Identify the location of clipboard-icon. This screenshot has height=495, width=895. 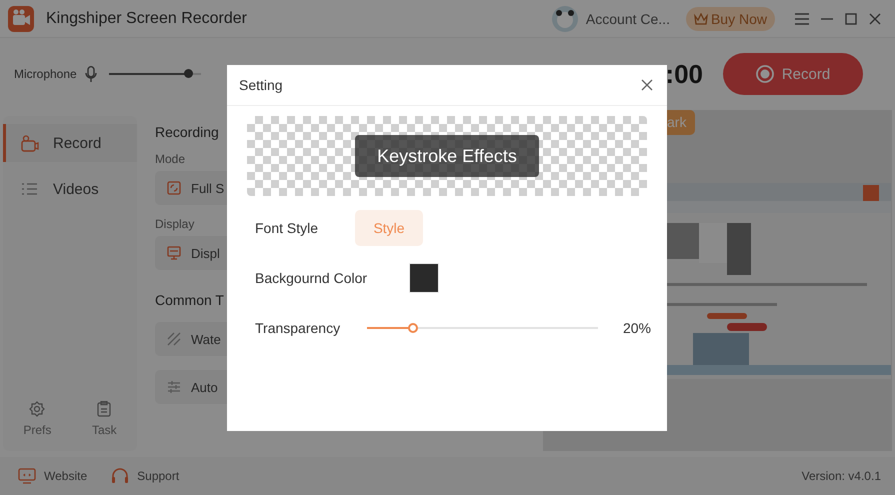
(104, 409).